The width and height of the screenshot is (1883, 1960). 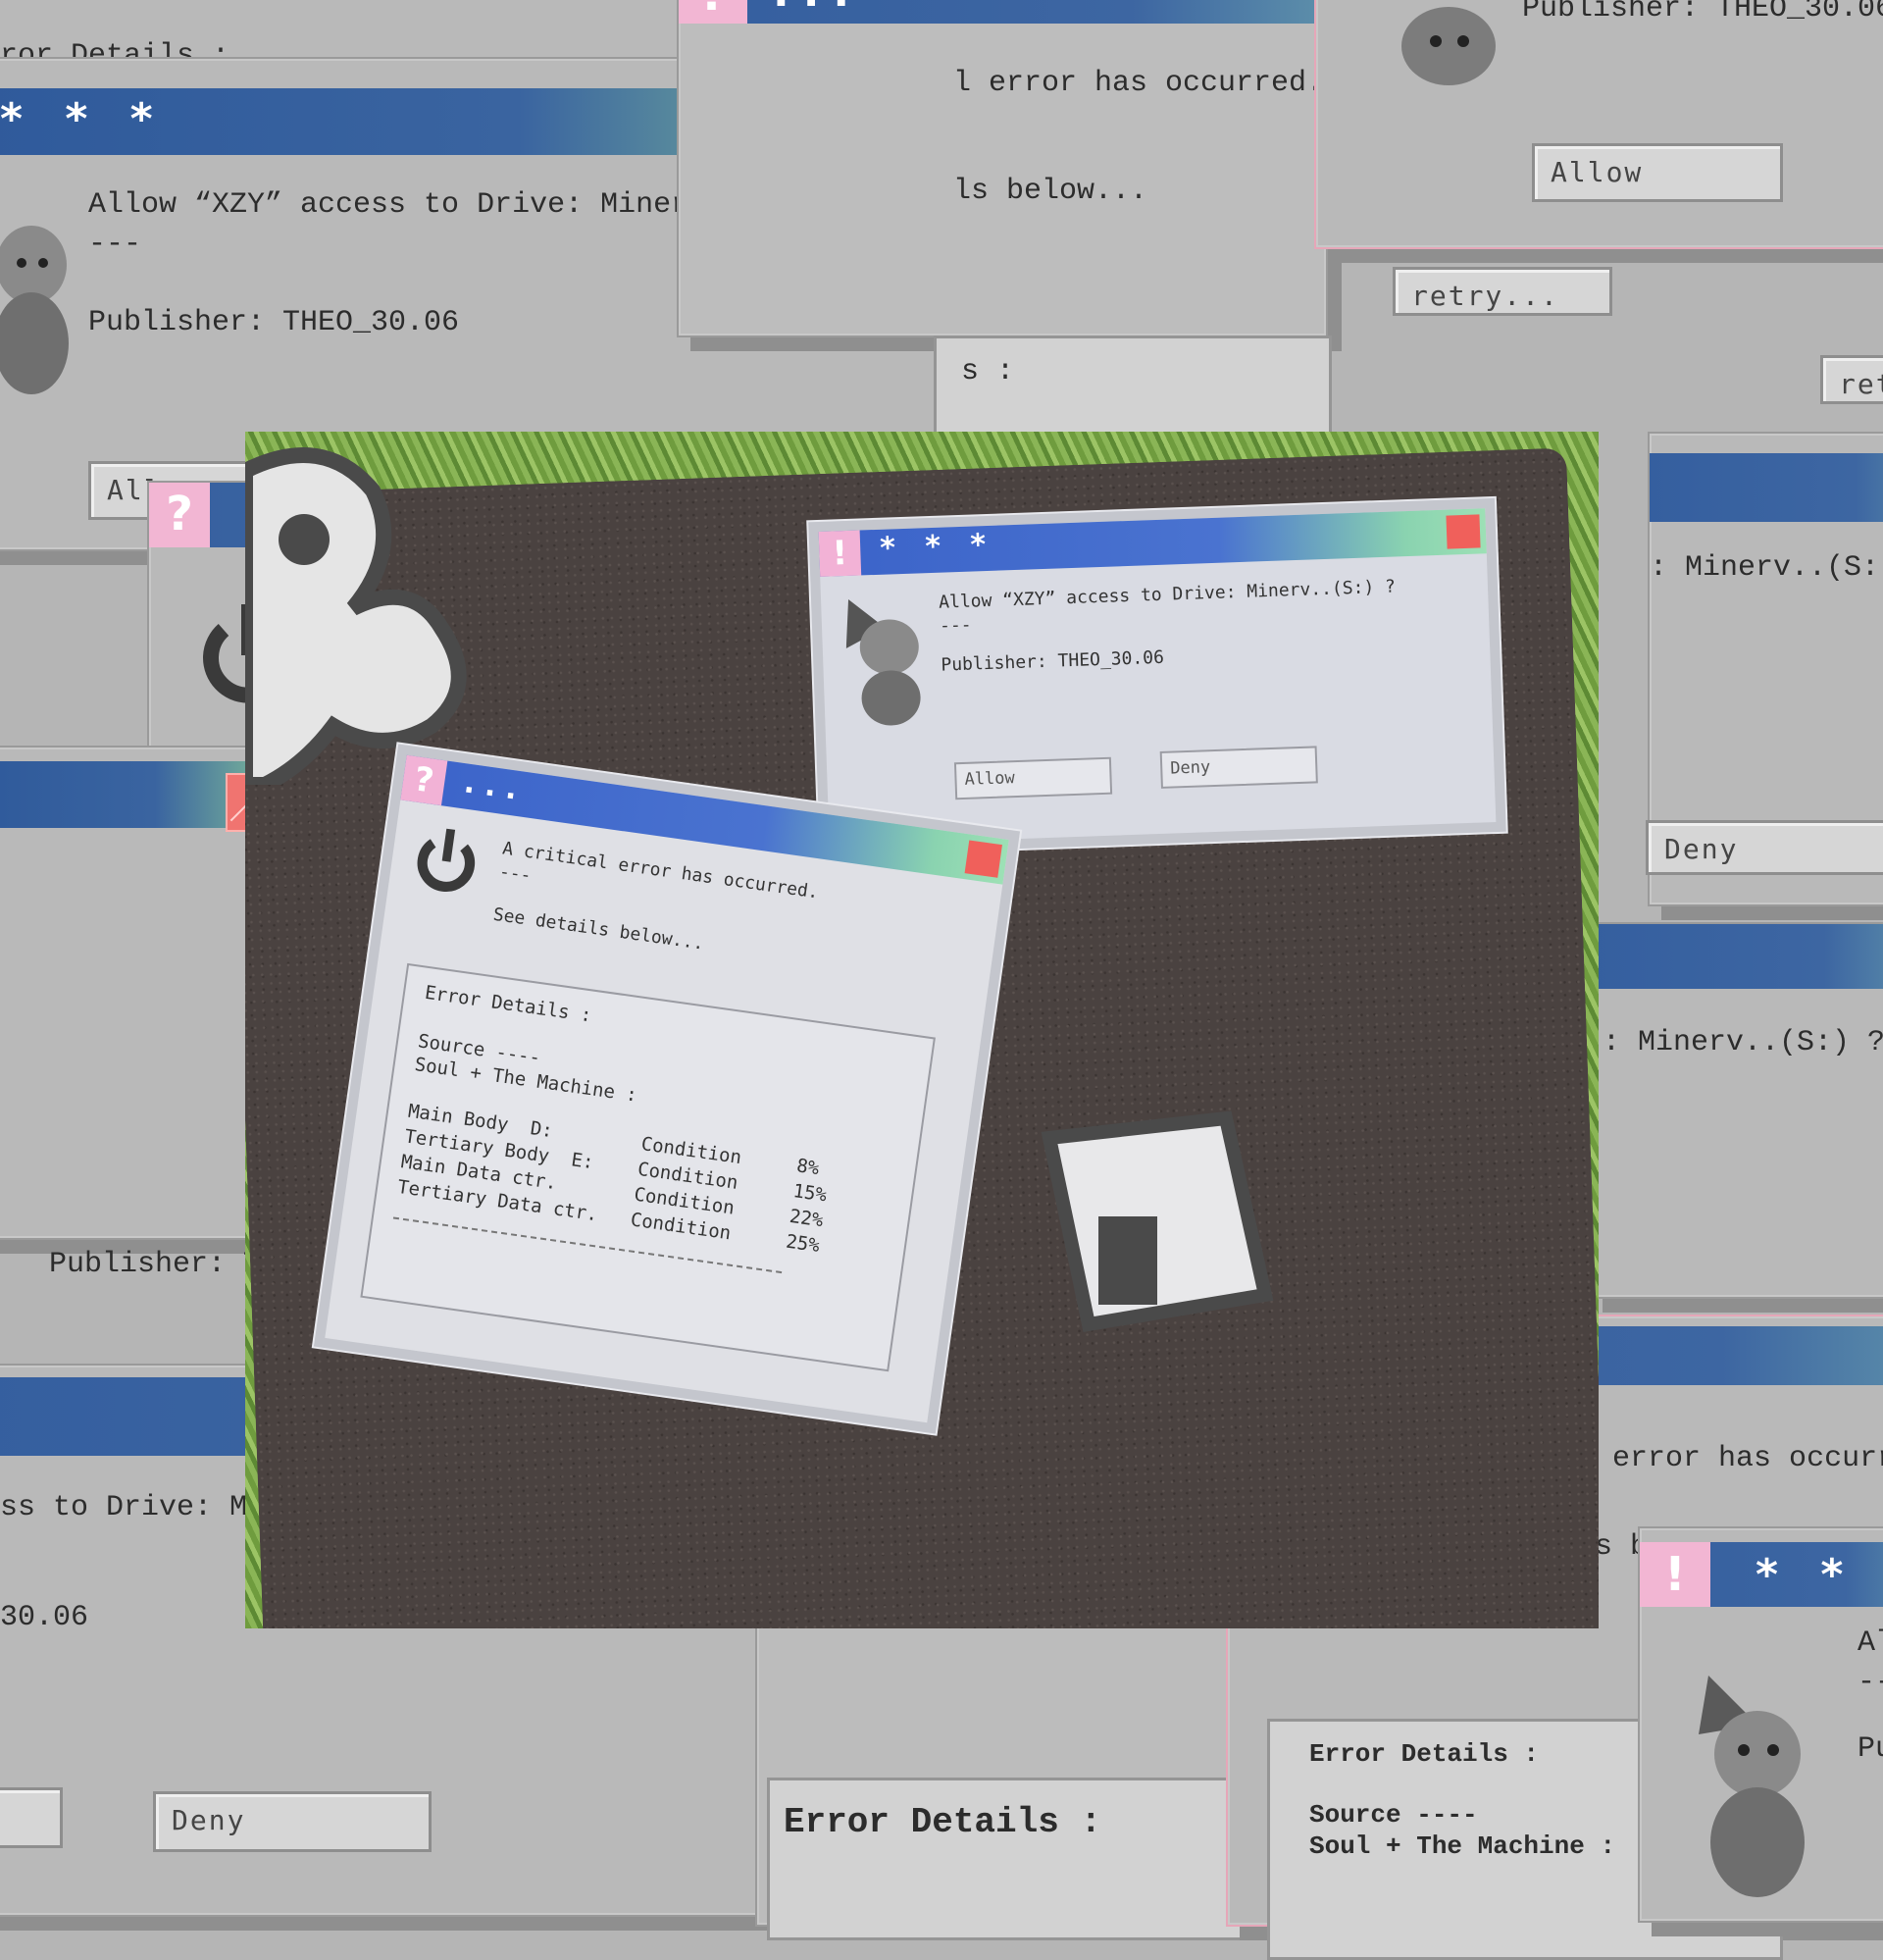 What do you see at coordinates (1870, 1749) in the screenshot?
I see `publisher-fragment: Pul` at bounding box center [1870, 1749].